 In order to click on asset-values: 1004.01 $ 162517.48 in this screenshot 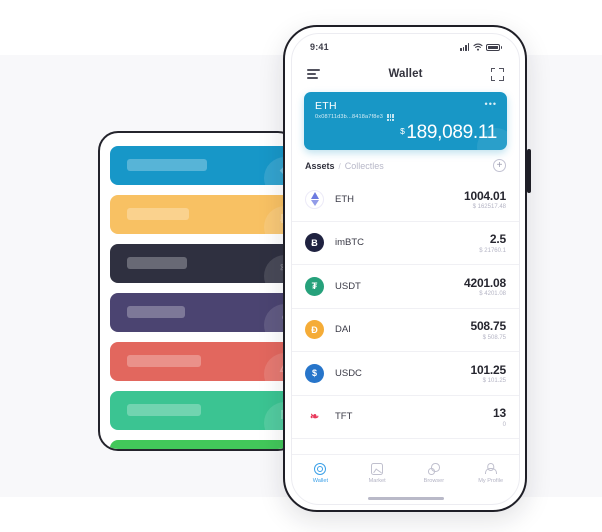, I will do `click(485, 200)`.